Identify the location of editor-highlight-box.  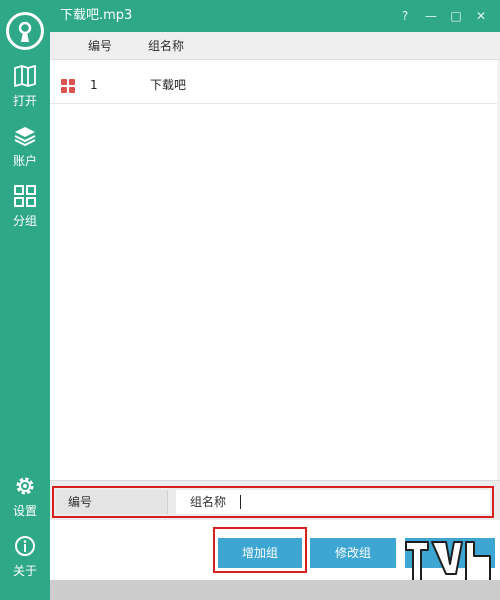
(273, 502).